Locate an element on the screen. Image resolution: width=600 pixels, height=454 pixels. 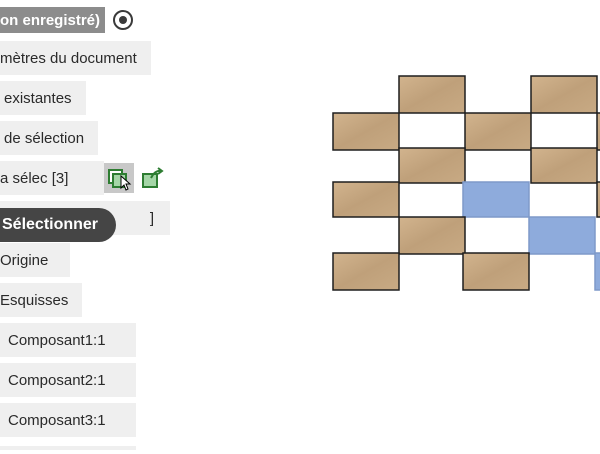
export-set-button is located at coordinates (153, 178).